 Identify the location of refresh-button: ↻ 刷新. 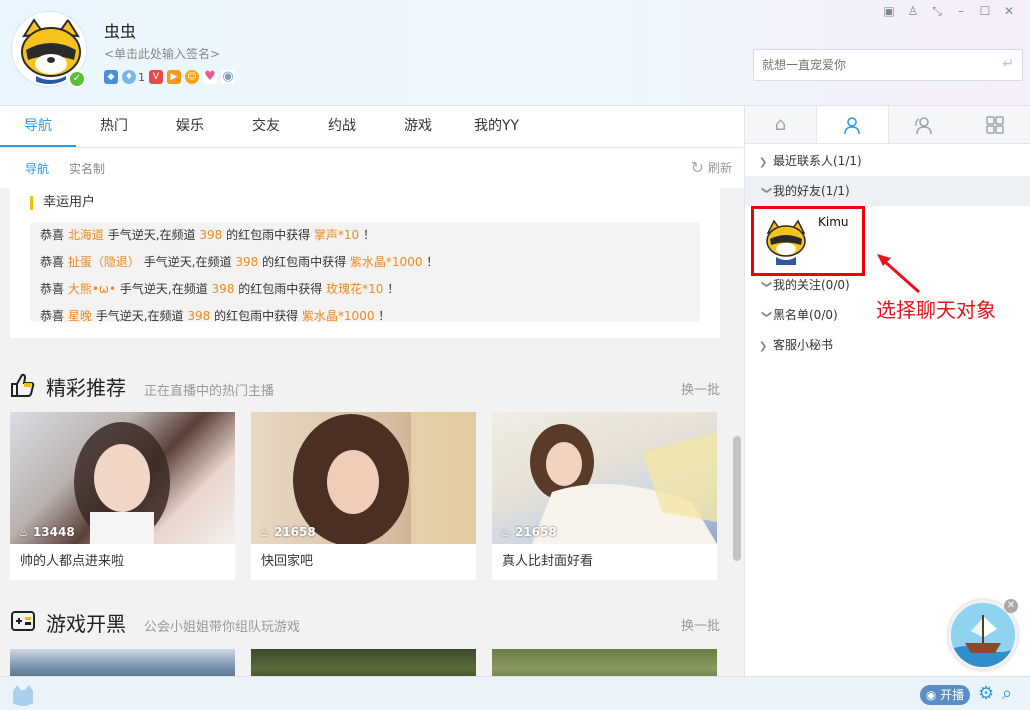
(711, 167).